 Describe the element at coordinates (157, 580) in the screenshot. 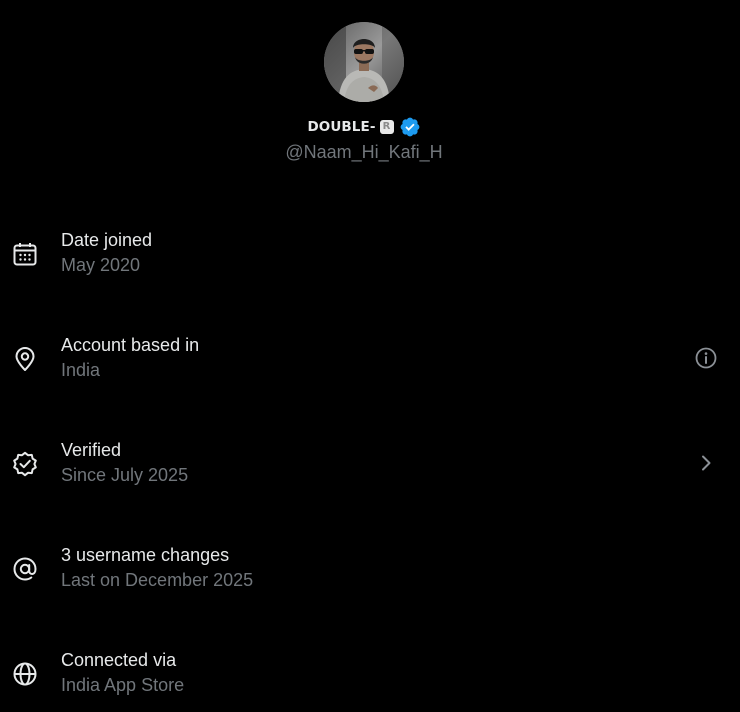

I see `row-subtitle: Last on December 2025` at that location.